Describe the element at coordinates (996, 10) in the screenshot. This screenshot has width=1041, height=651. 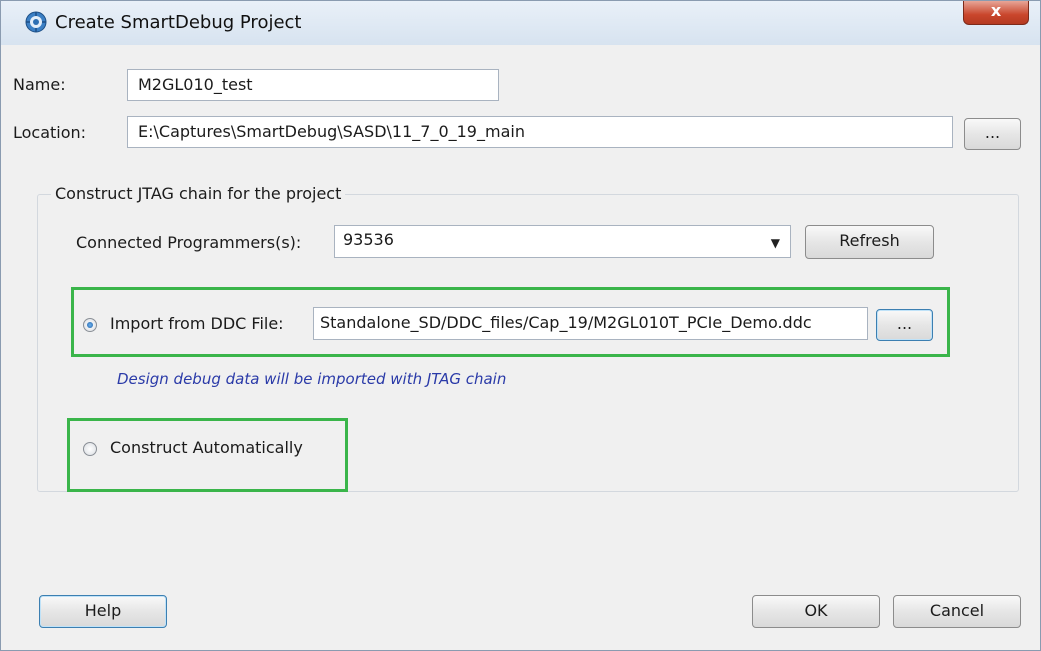
I see `close-icon: x` at that location.